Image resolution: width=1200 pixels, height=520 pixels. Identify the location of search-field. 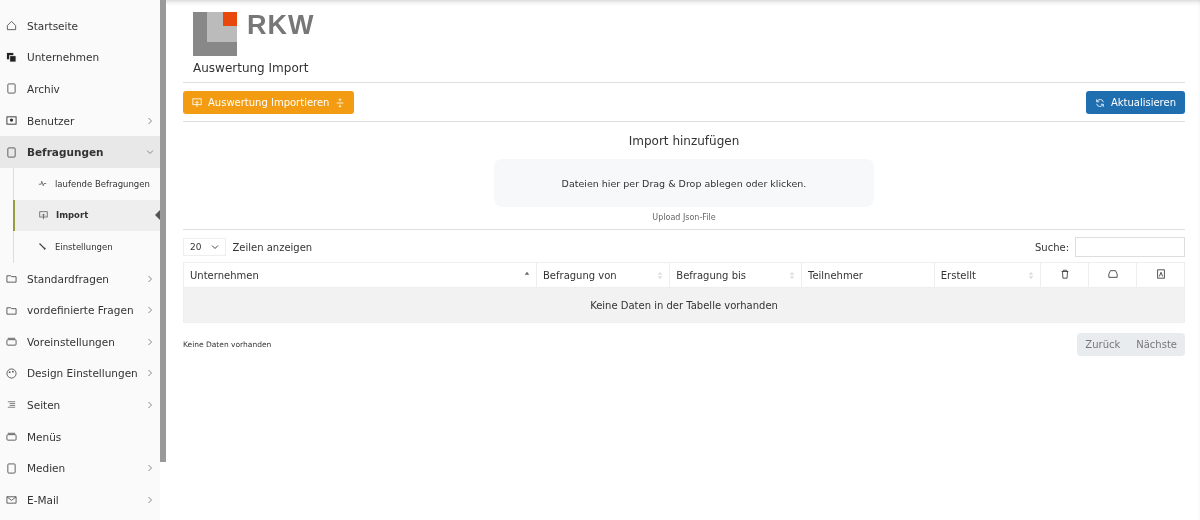
(1130, 247).